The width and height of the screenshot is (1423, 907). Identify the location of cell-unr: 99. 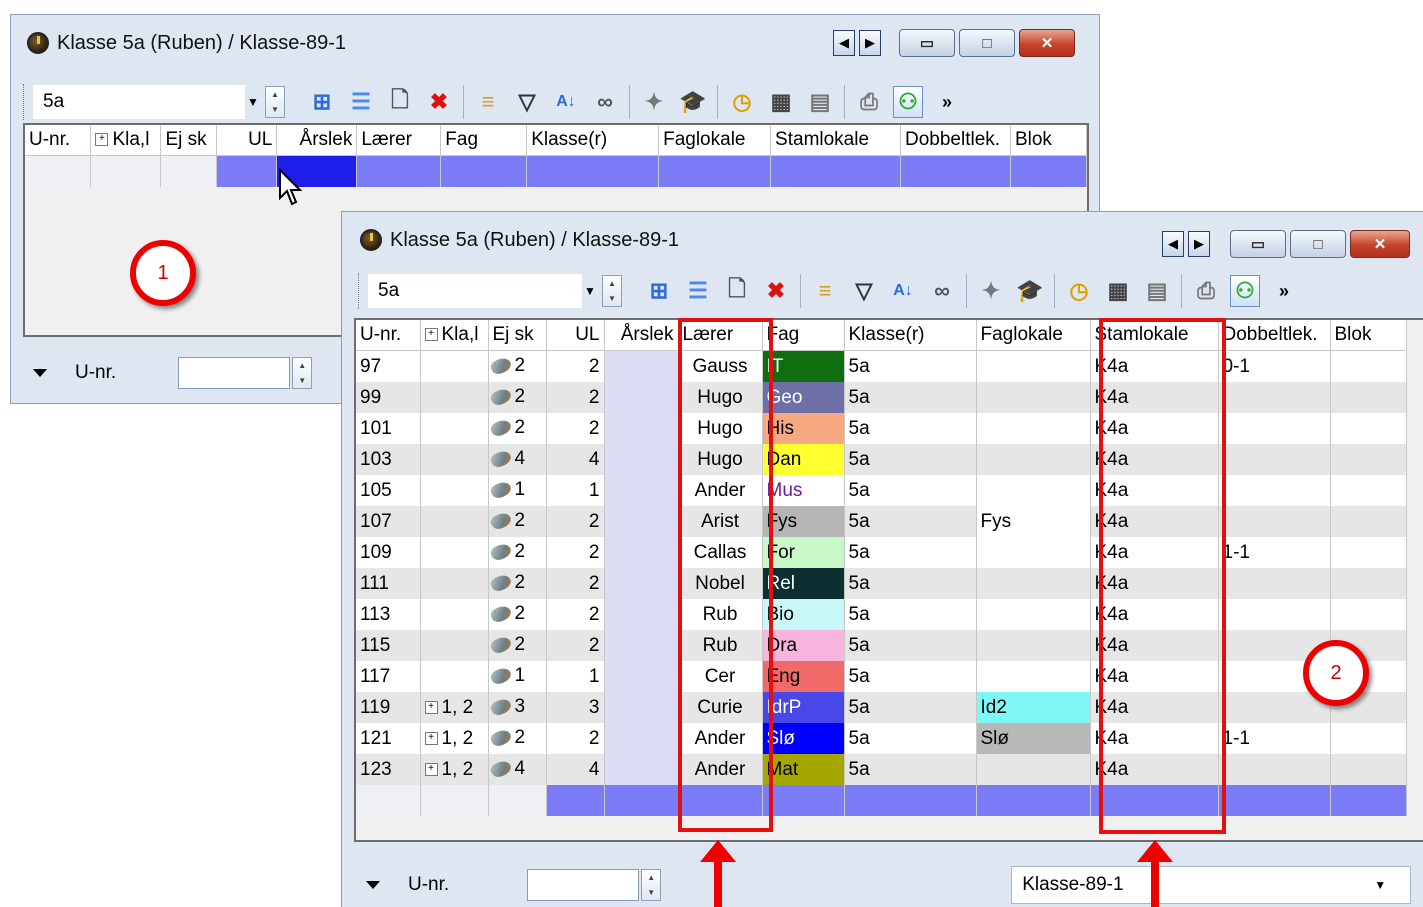
(388, 397).